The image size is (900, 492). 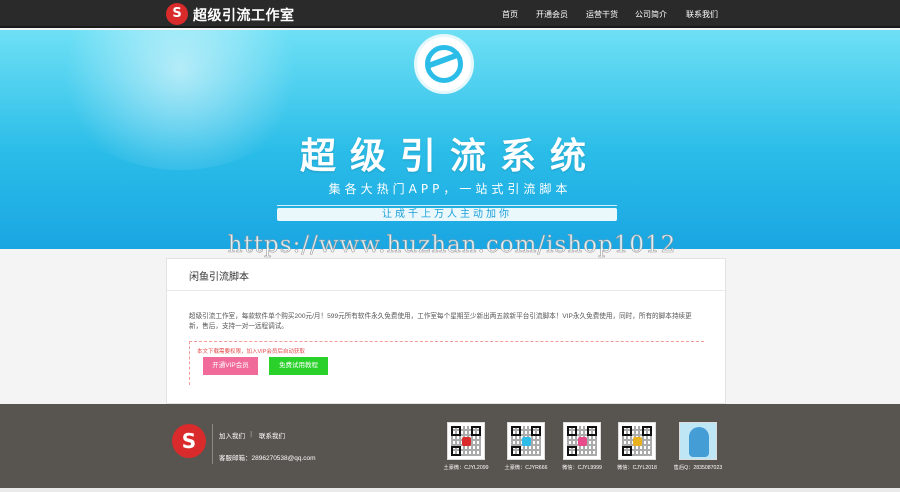 What do you see at coordinates (702, 14) in the screenshot?
I see `nav-contact: 联系我们` at bounding box center [702, 14].